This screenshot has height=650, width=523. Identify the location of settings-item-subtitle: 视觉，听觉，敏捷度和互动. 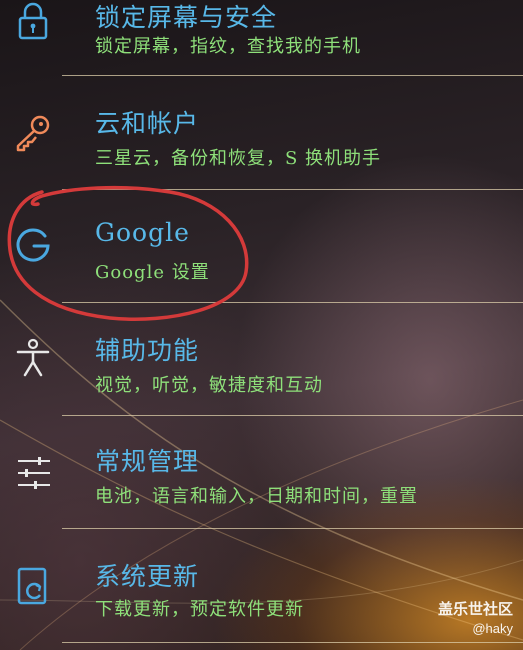
(209, 385).